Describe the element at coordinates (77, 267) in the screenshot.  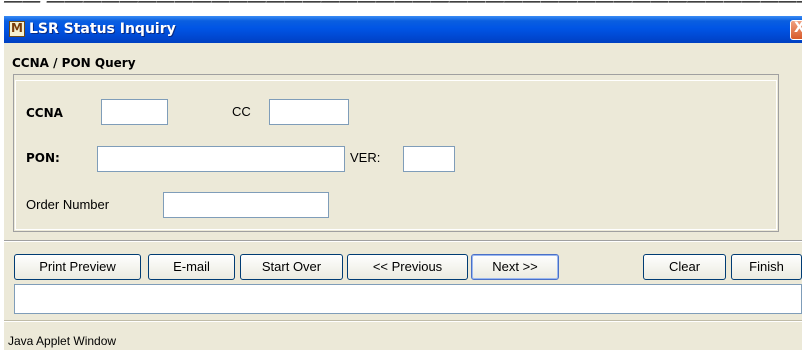
I see `print-preview-button: Print Preview` at that location.